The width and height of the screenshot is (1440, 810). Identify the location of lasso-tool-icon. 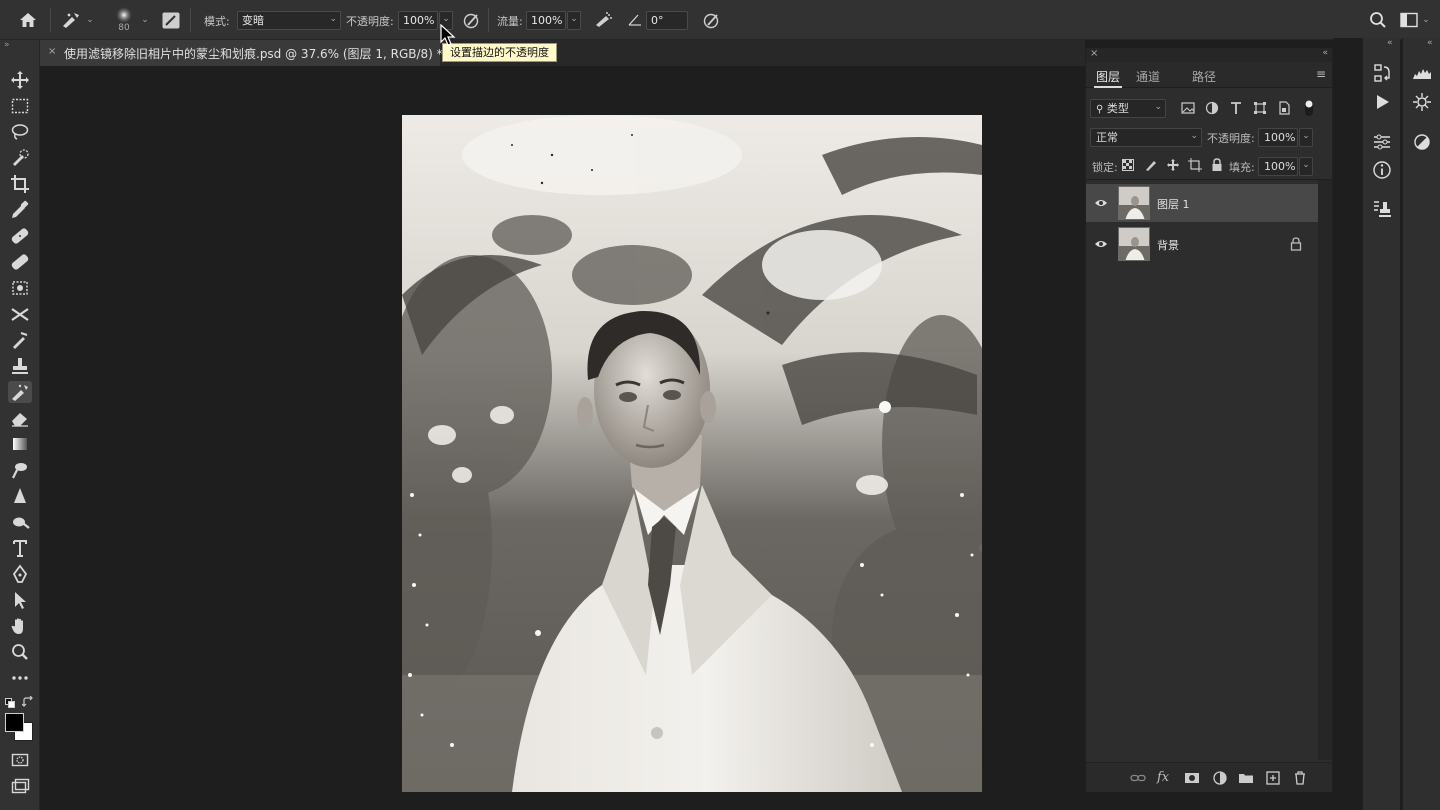
(20, 132).